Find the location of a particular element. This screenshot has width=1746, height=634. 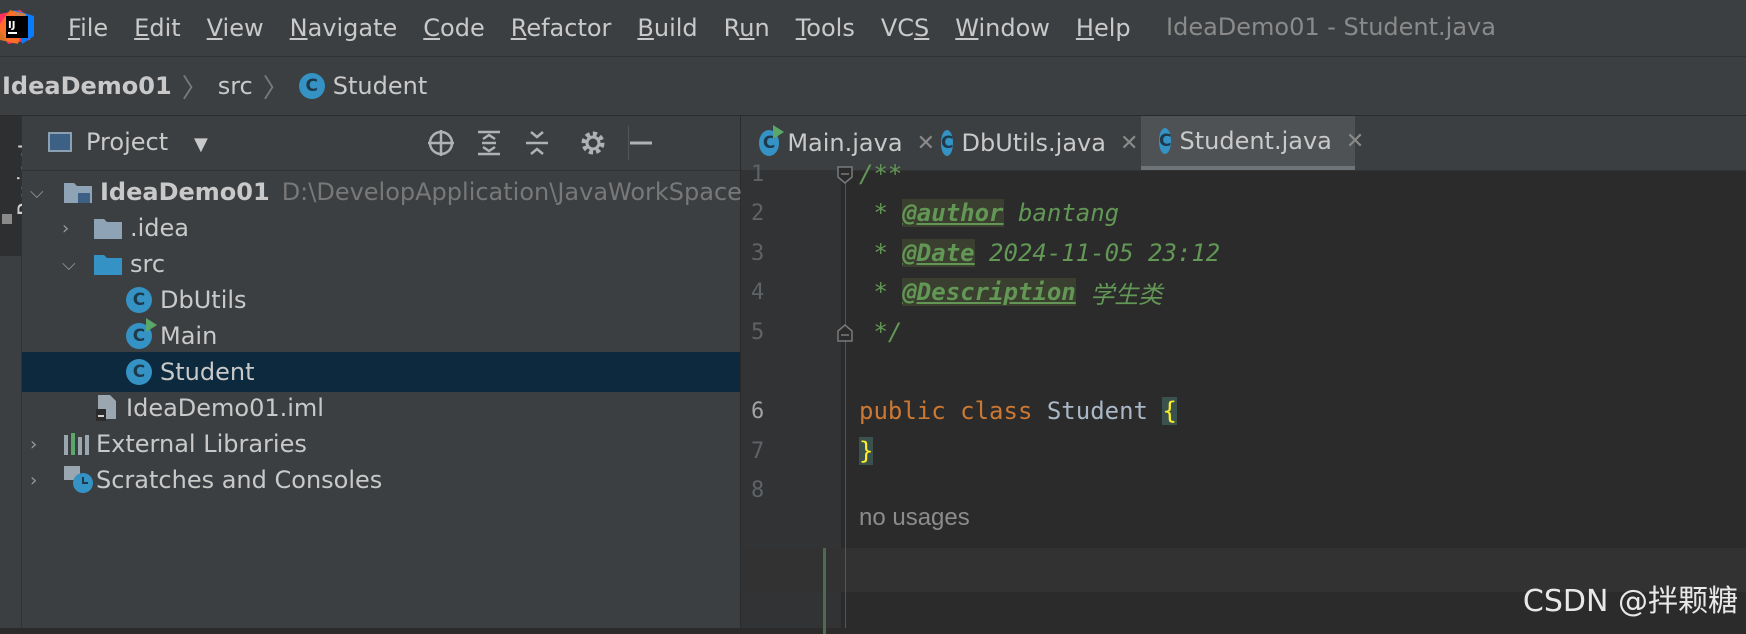

project-stripe-icon is located at coordinates (7, 219).